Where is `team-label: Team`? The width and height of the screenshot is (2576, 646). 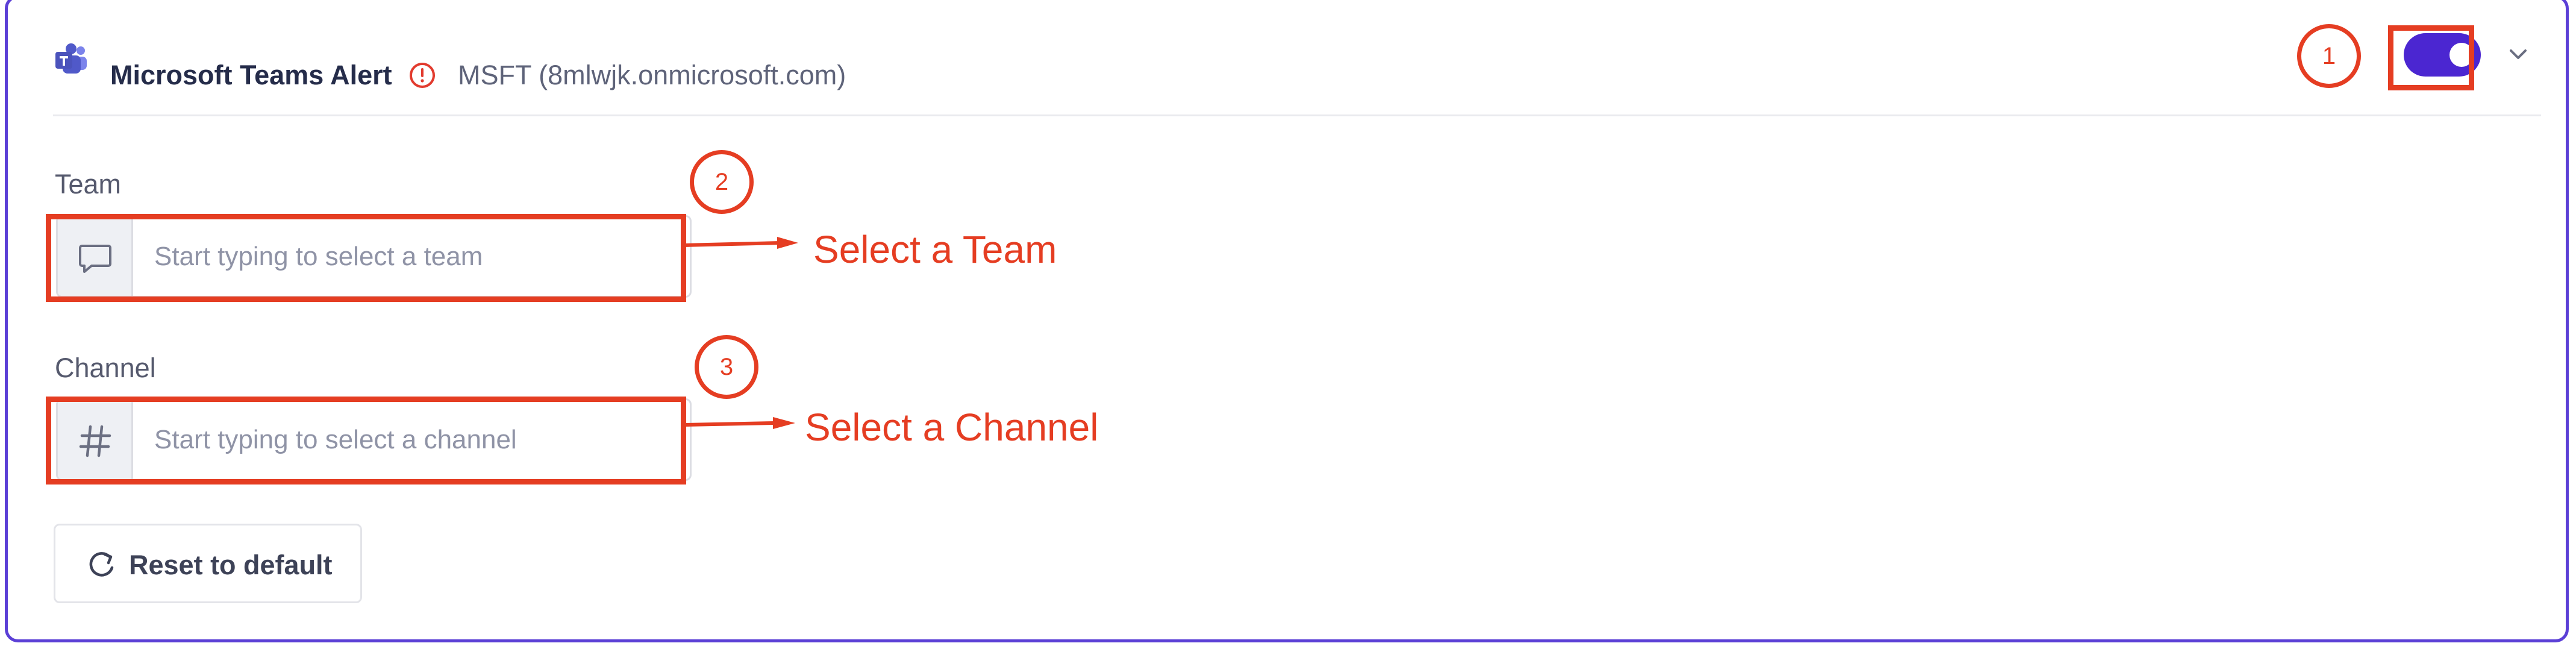
team-label: Team is located at coordinates (89, 184).